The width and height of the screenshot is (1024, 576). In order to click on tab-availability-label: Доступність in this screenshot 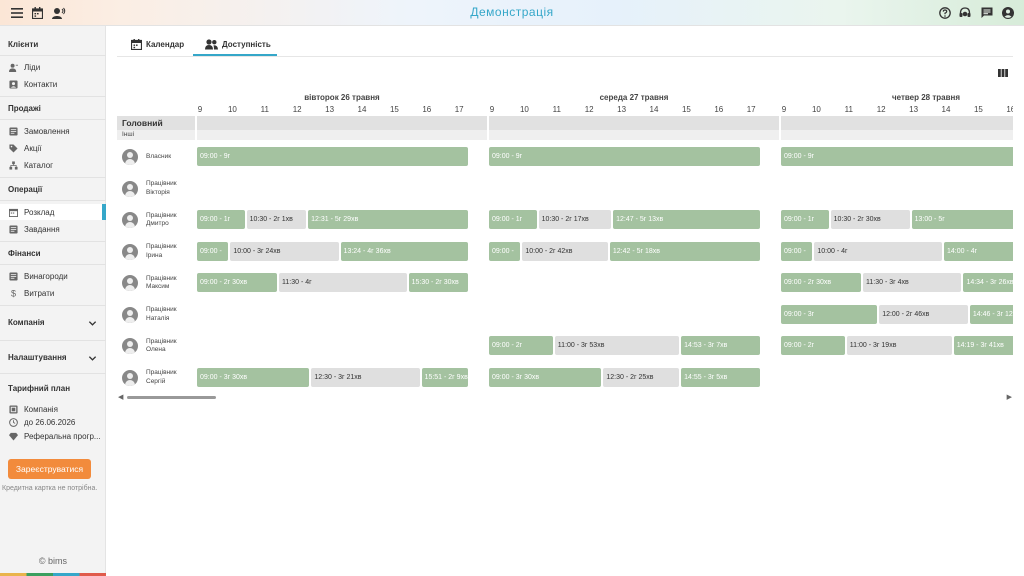, I will do `click(246, 44)`.